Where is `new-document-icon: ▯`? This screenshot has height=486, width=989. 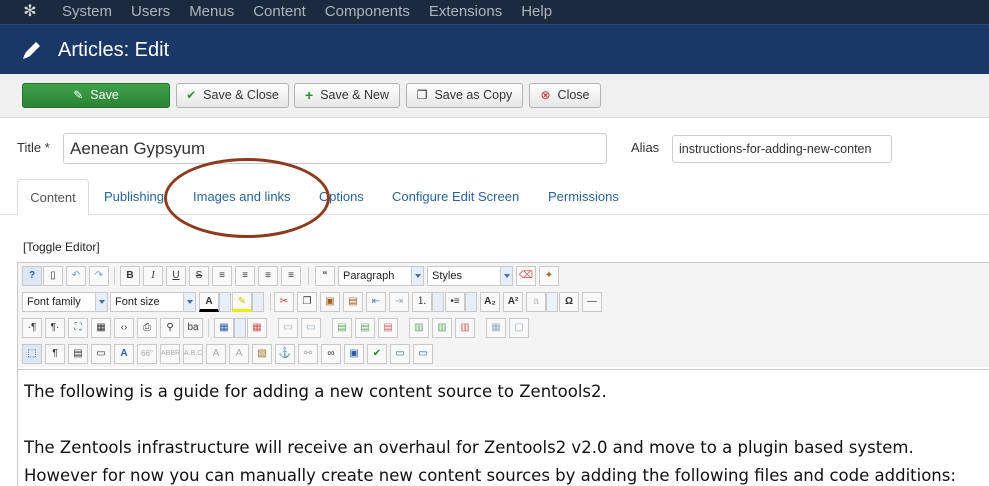
new-document-icon: ▯ is located at coordinates (53, 276).